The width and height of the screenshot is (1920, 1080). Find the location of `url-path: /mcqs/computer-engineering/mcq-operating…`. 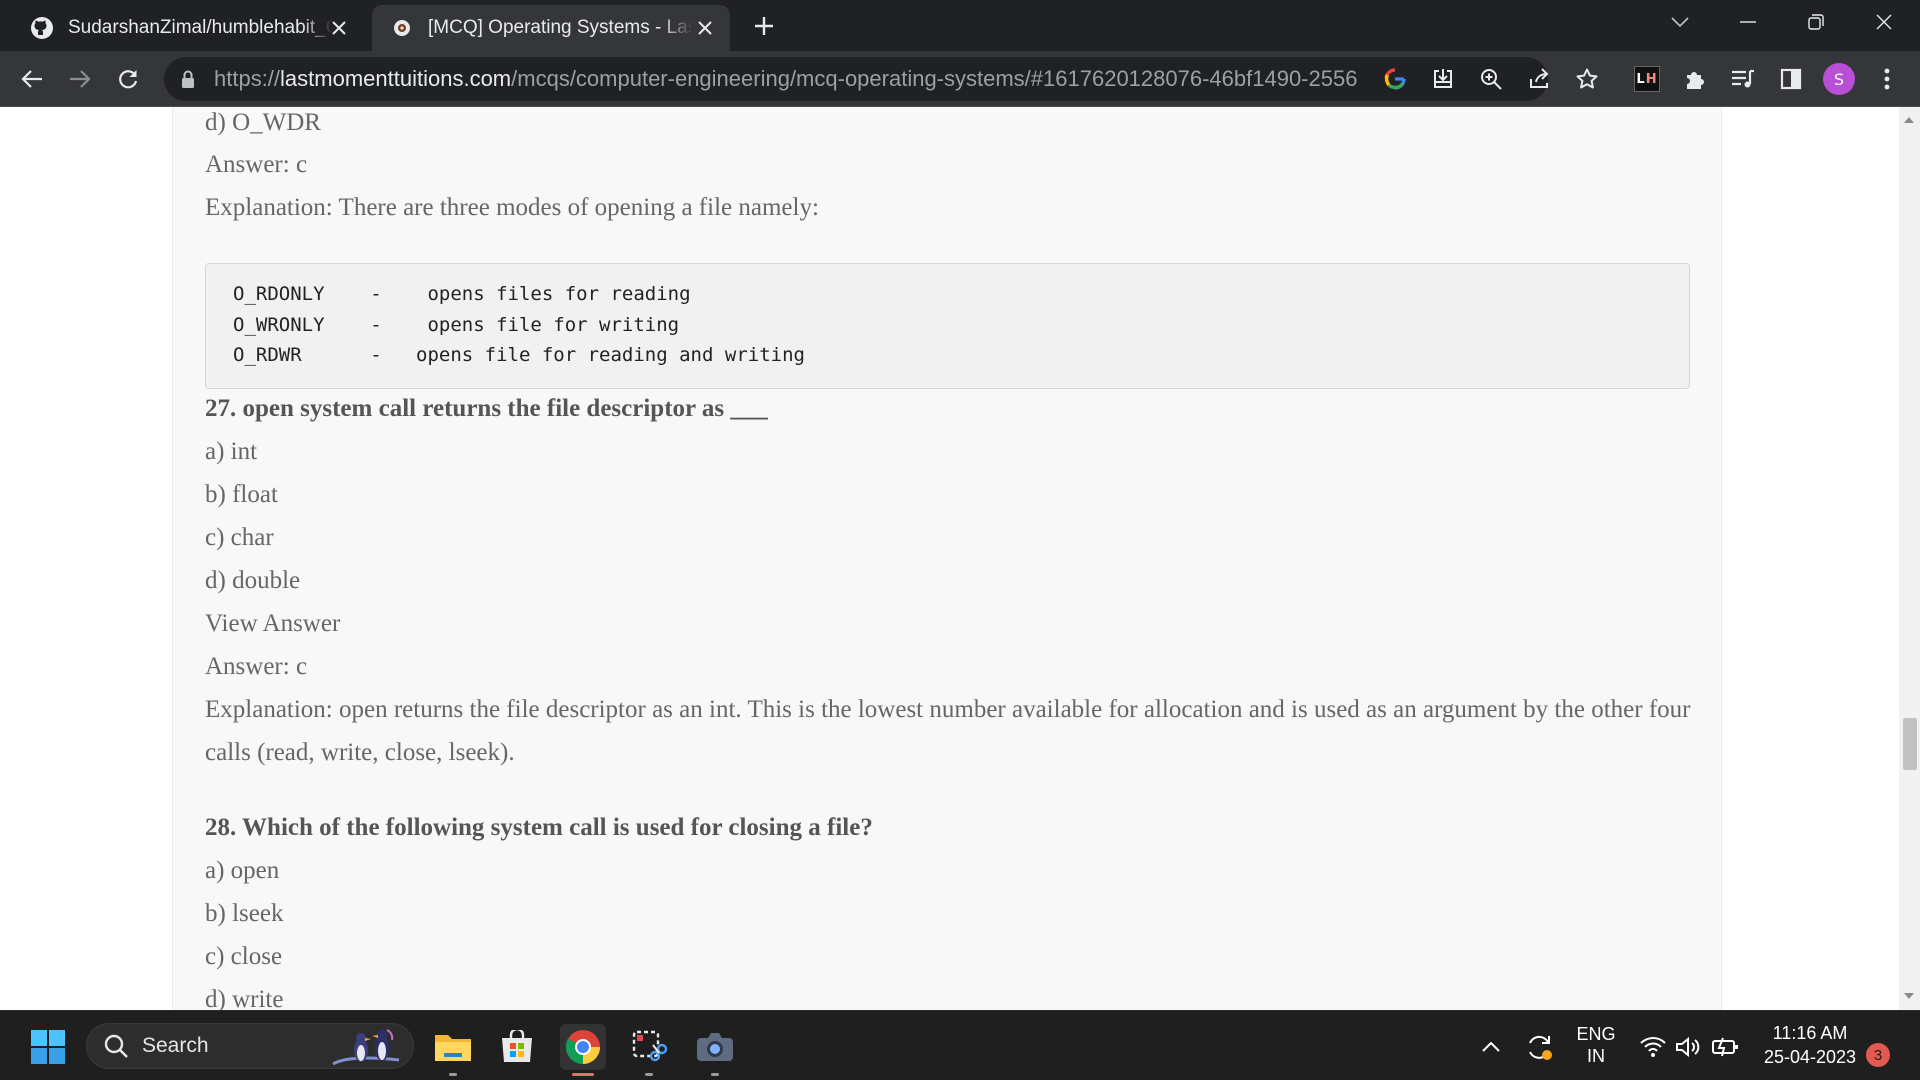

url-path: /mcqs/computer-engineering/mcq-operating… is located at coordinates (934, 78).